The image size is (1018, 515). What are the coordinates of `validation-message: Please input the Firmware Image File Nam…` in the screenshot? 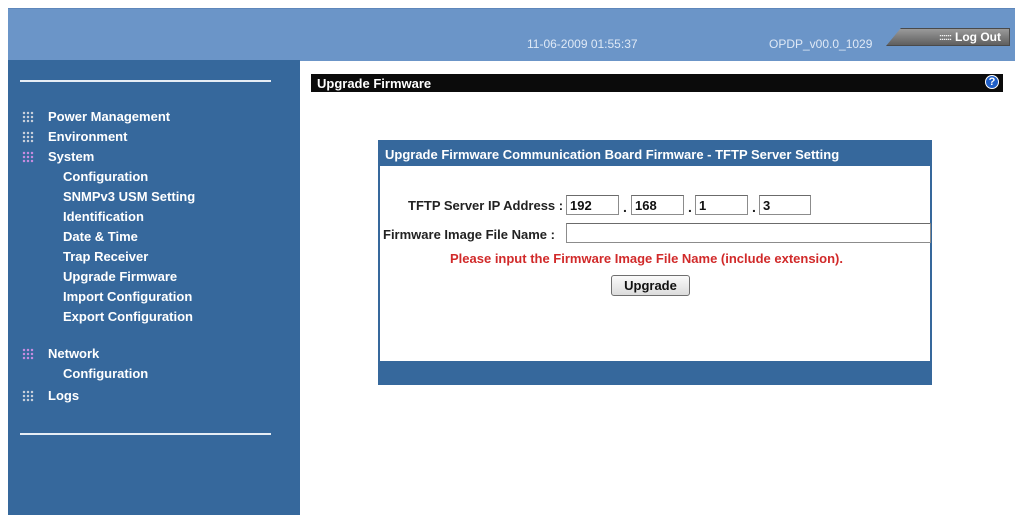 It's located at (646, 258).